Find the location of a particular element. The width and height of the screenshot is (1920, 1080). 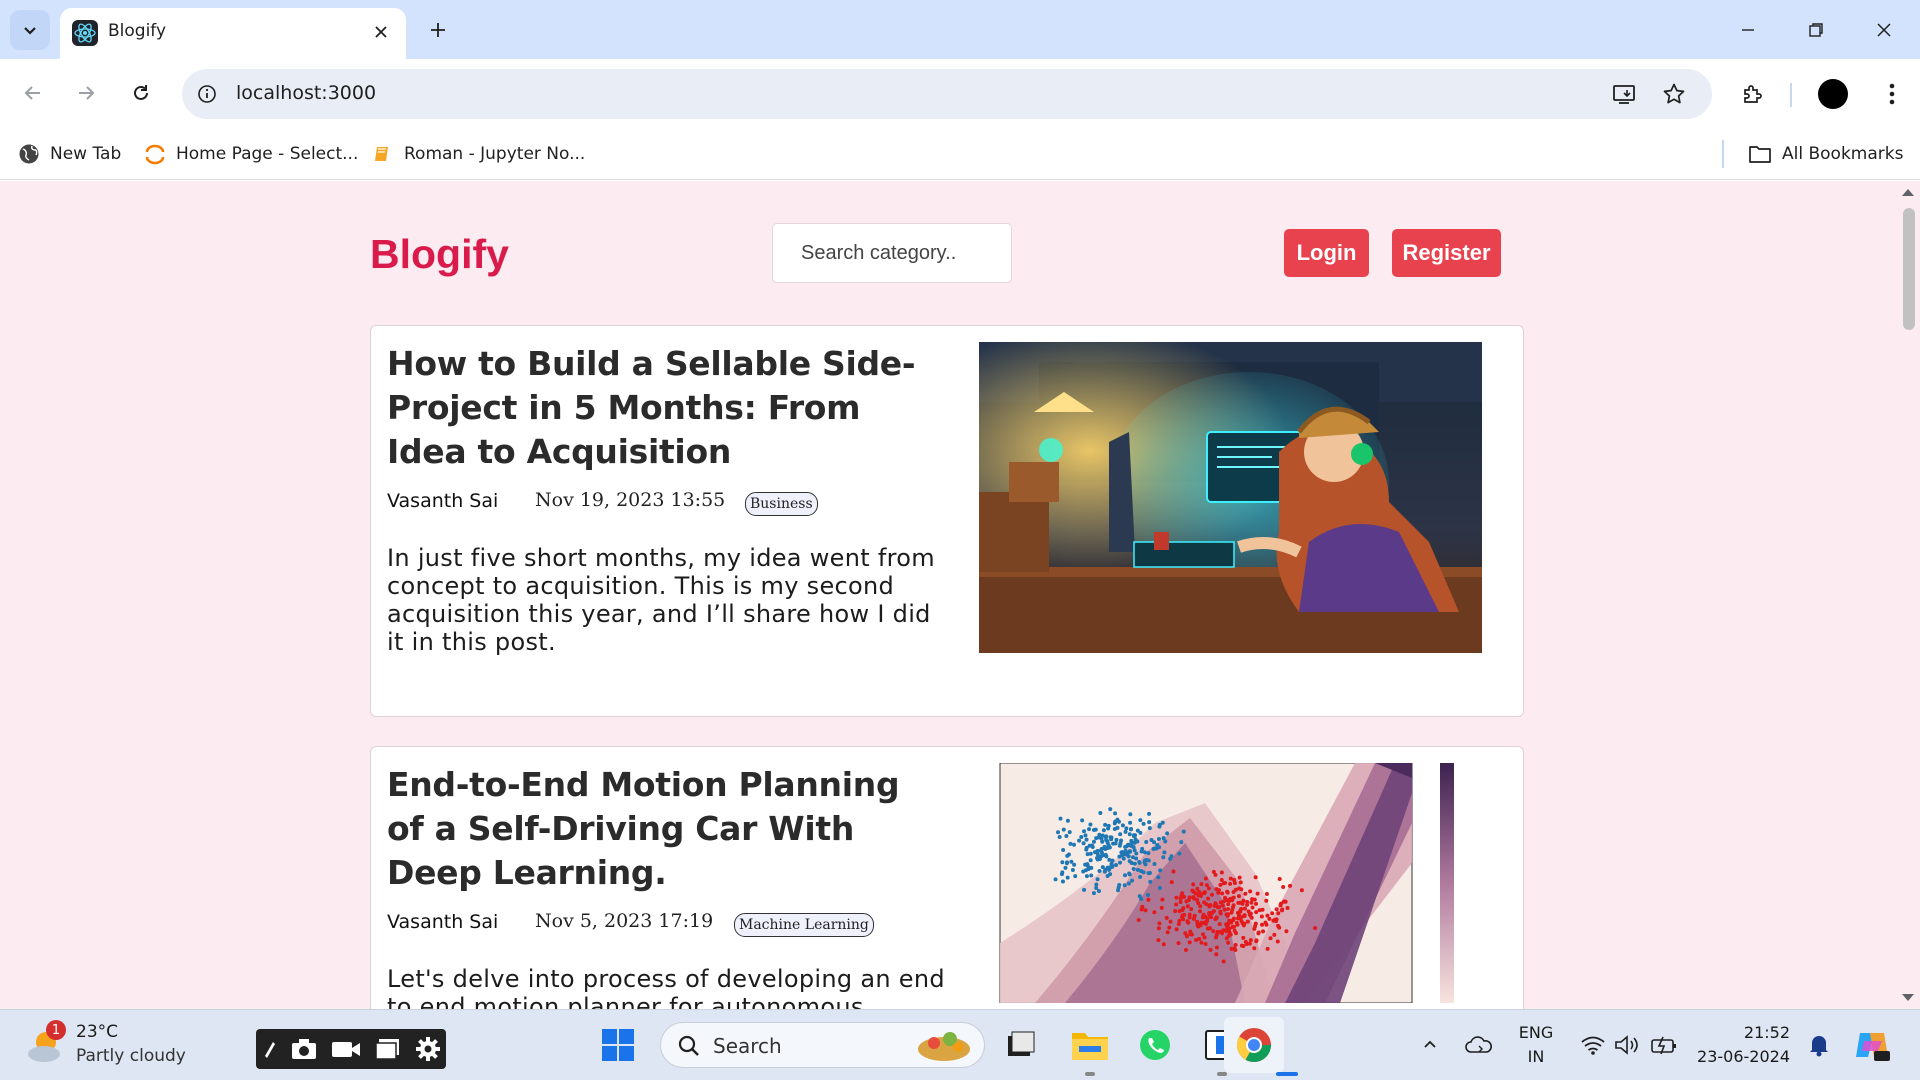

install-app-button is located at coordinates (1624, 94).